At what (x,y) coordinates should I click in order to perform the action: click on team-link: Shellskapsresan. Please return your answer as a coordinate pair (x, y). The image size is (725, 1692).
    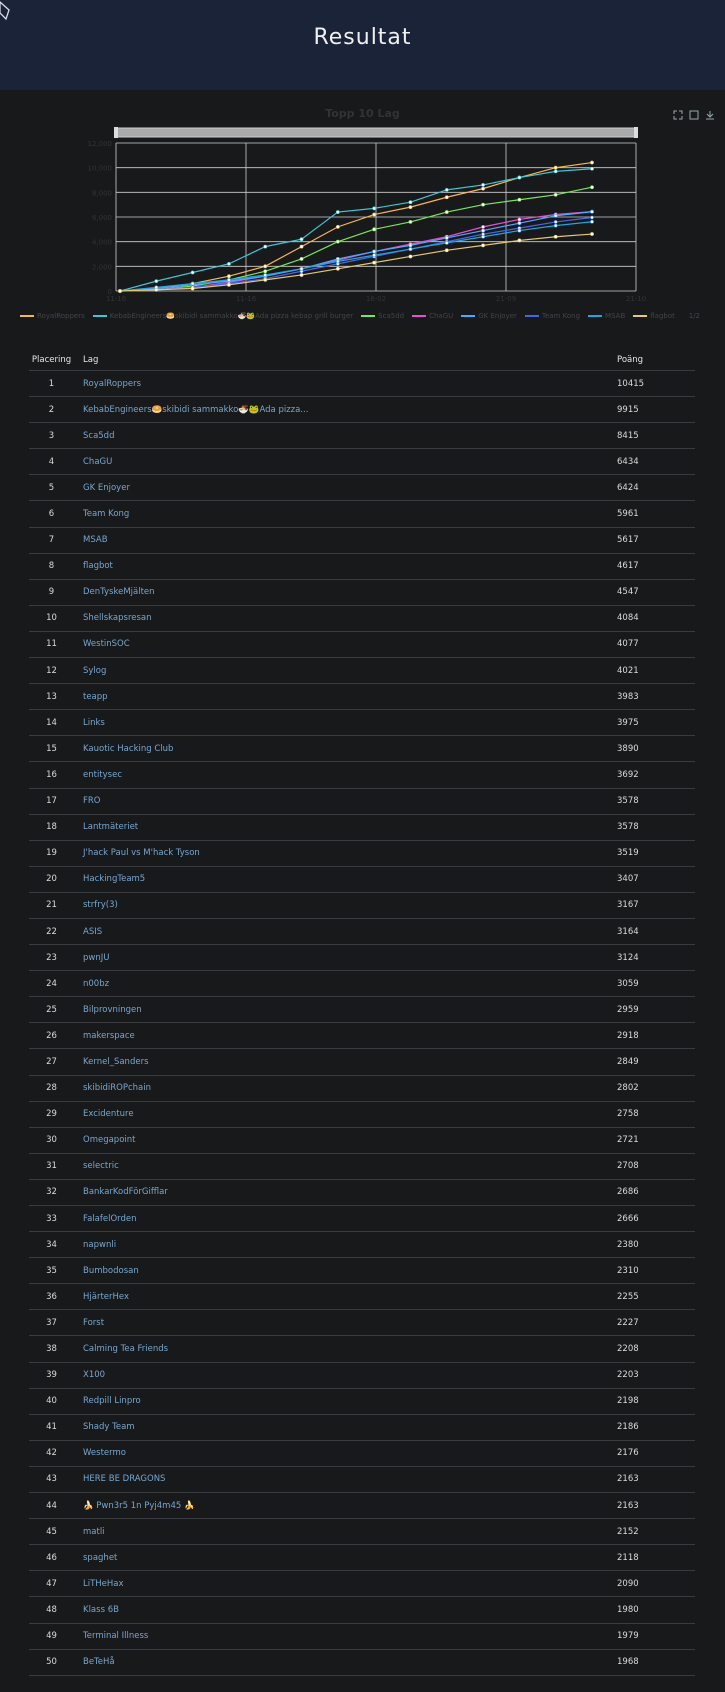
    Looking at the image, I should click on (345, 618).